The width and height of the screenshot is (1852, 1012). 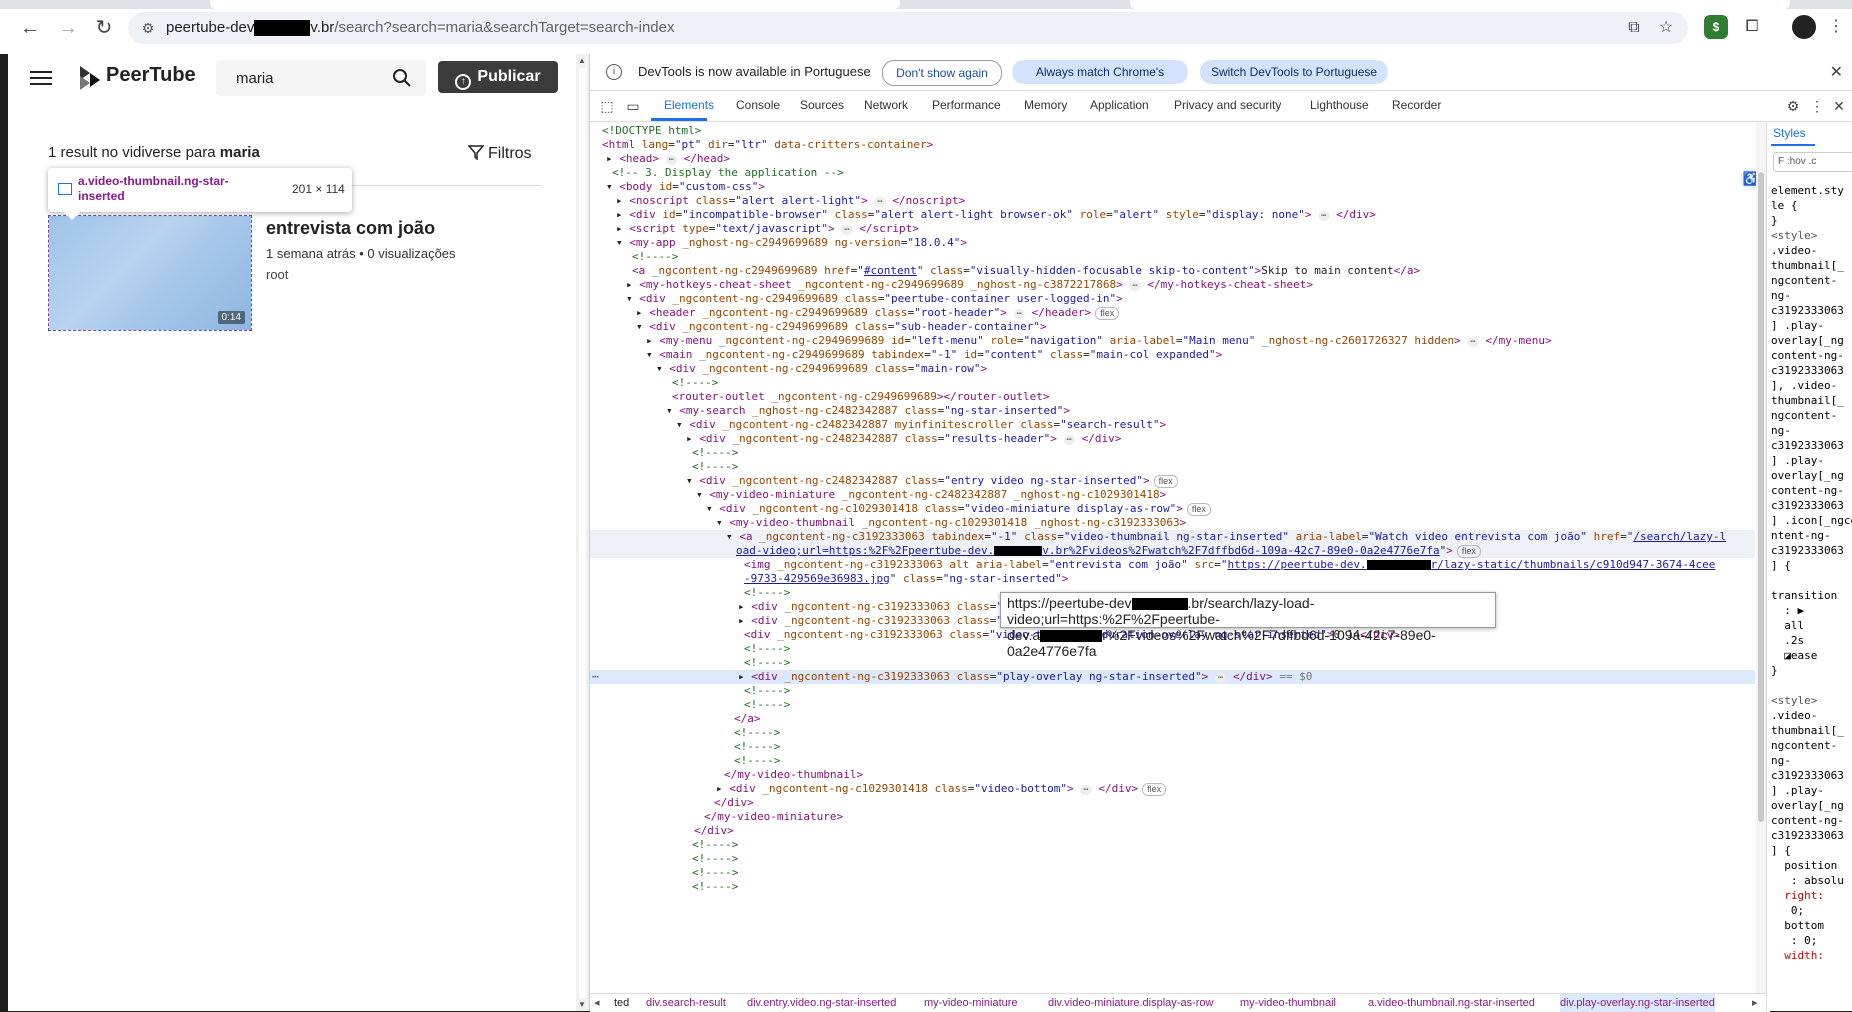 What do you see at coordinates (499, 153) in the screenshot?
I see `filters-button: Filtros` at bounding box center [499, 153].